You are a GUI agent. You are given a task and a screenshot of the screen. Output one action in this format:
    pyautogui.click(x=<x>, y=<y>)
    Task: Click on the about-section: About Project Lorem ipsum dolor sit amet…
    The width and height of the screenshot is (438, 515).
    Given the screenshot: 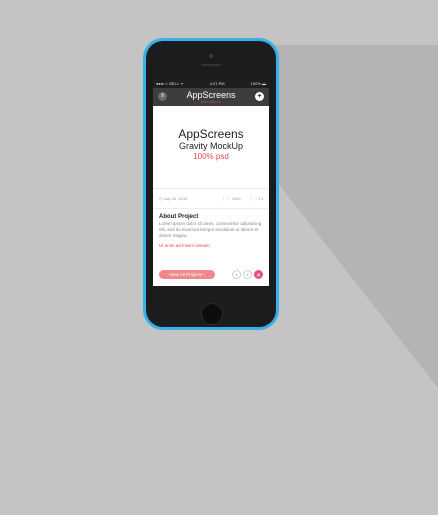 What is the action you would take?
    pyautogui.click(x=211, y=228)
    